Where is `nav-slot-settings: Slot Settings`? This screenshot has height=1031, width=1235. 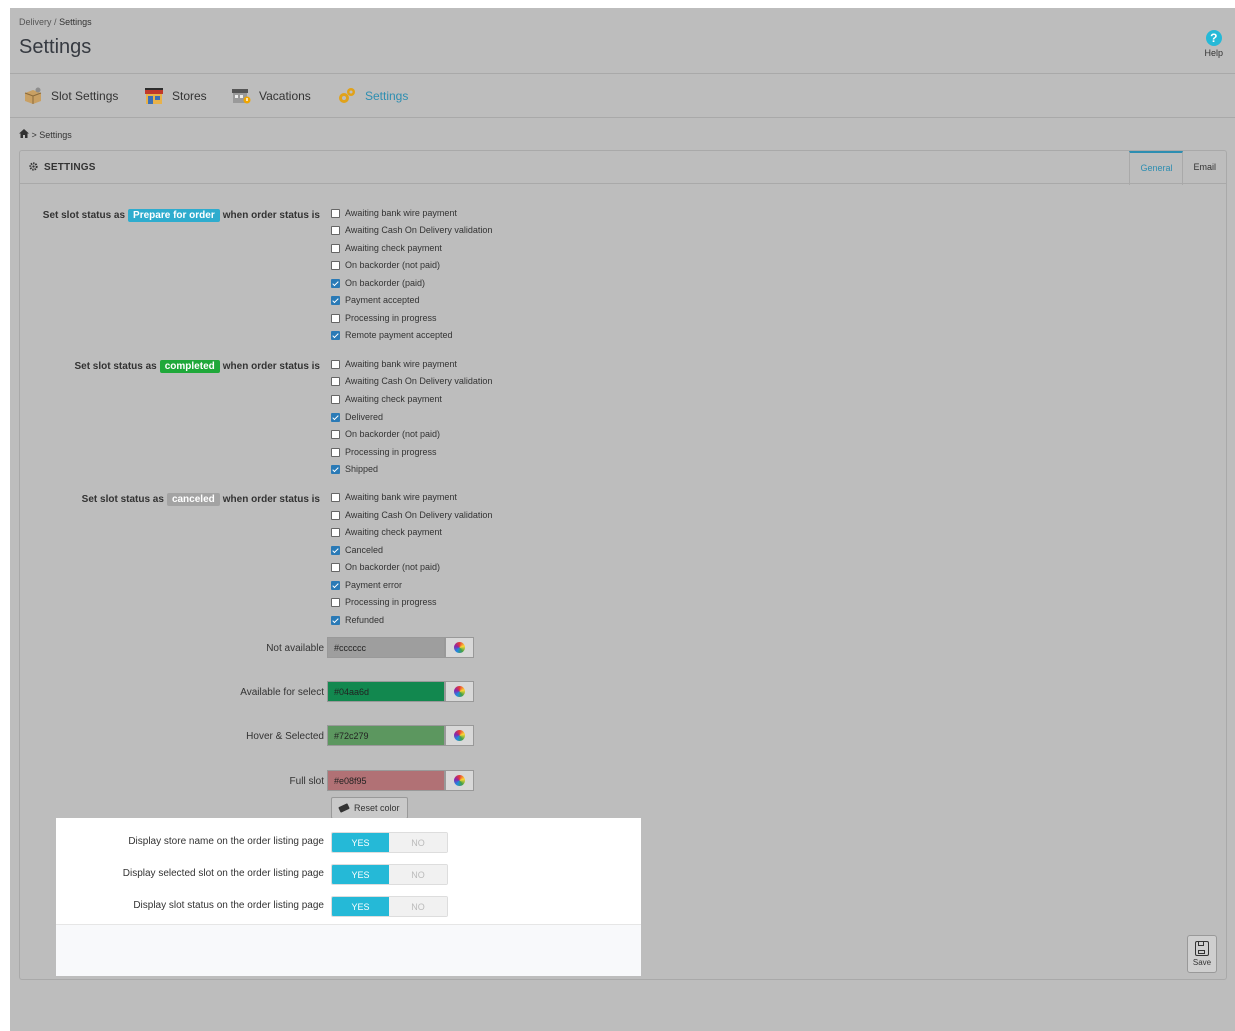 nav-slot-settings: Slot Settings is located at coordinates (70, 96).